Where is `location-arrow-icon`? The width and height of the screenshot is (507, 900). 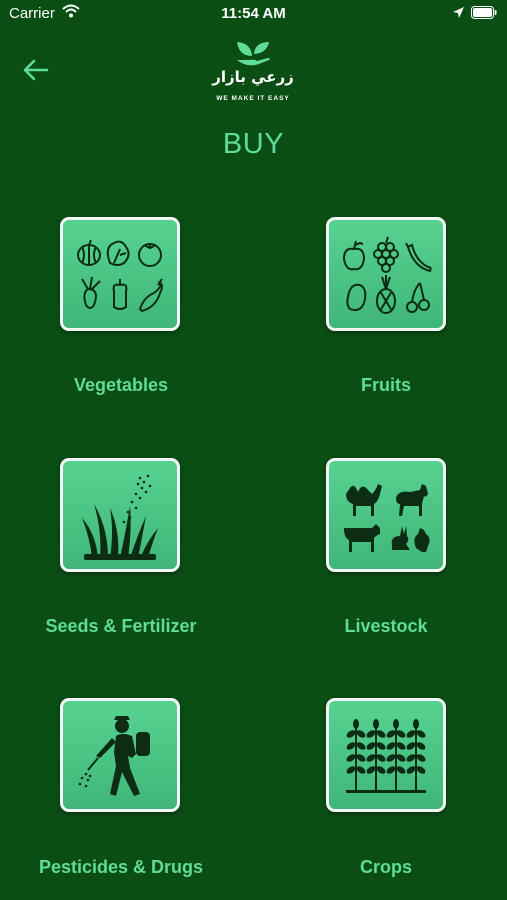 location-arrow-icon is located at coordinates (458, 12).